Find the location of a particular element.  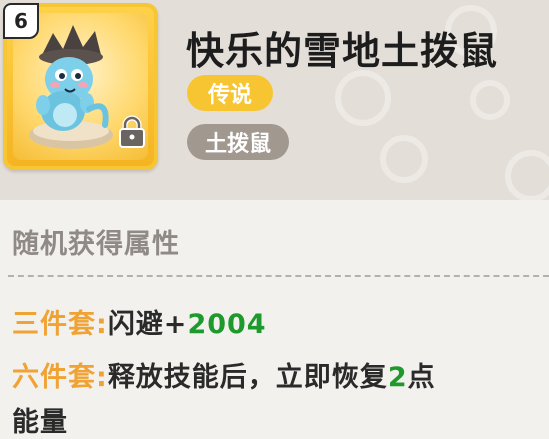

set6-colon: : is located at coordinates (102, 377).